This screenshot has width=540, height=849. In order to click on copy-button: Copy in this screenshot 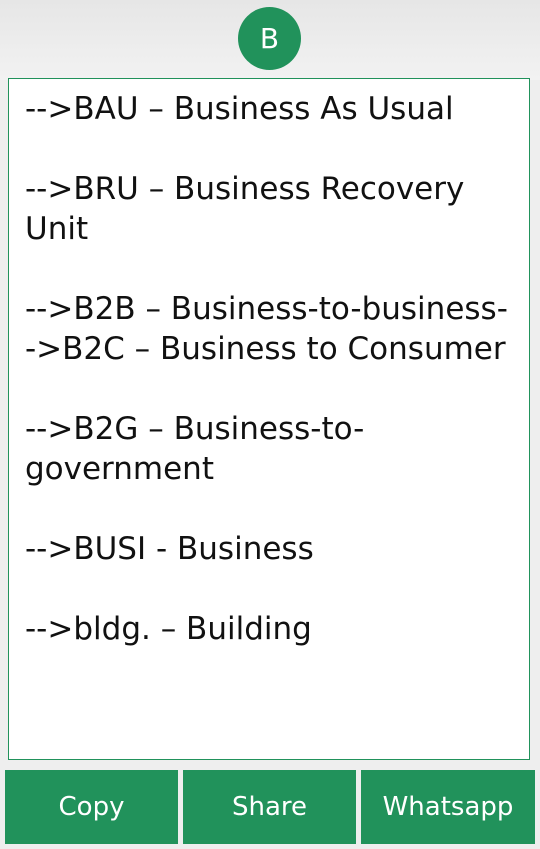, I will do `click(91, 807)`.